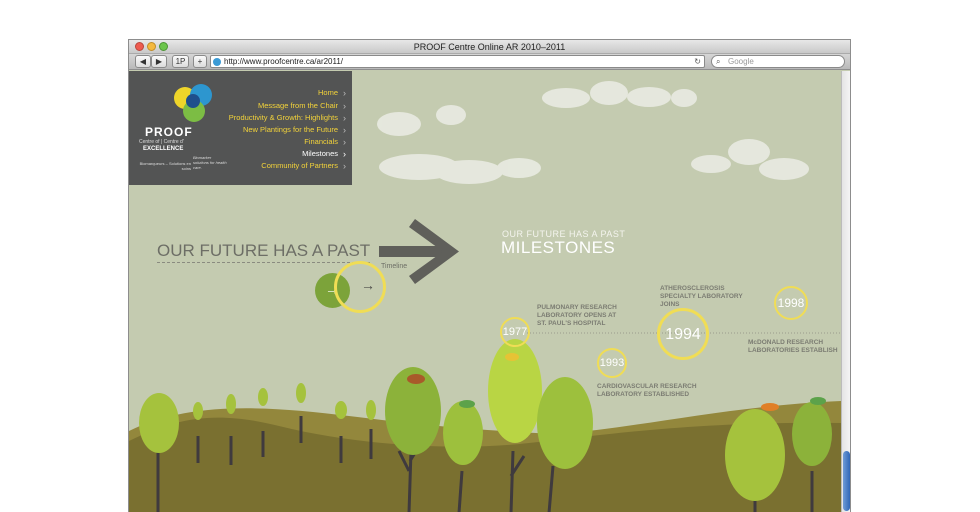  What do you see at coordinates (793, 346) in the screenshot?
I see `milestone-1998-label: McDONALD RESEARCH LABORATORIES ESTABLISH` at bounding box center [793, 346].